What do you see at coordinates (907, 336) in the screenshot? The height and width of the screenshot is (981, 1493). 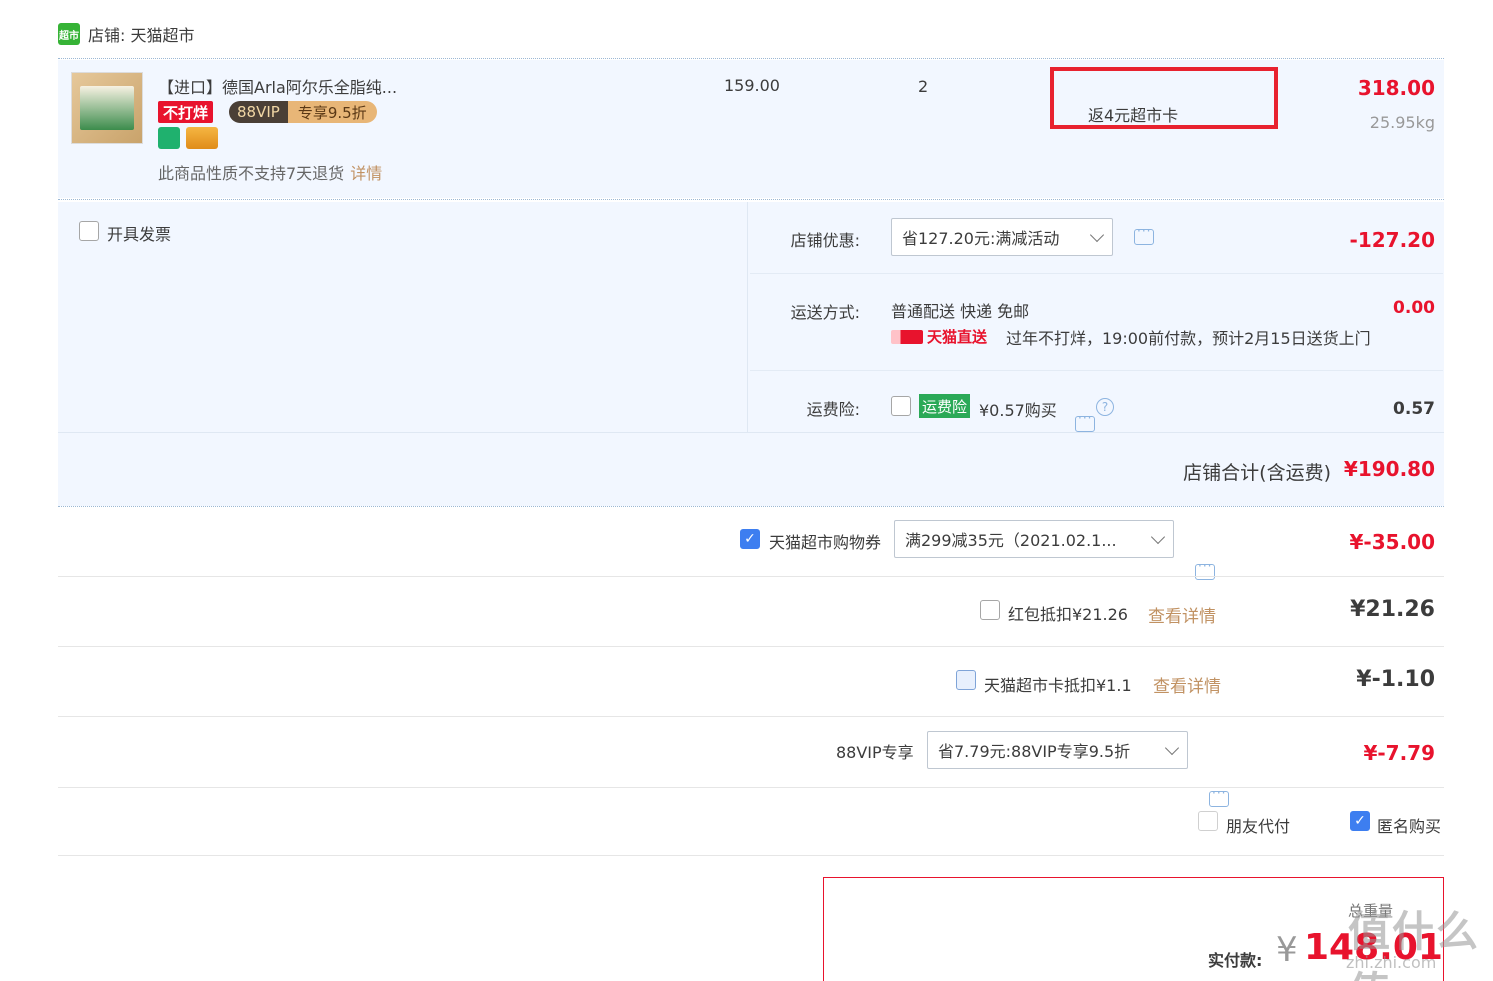 I see `delivery-truck-icon` at bounding box center [907, 336].